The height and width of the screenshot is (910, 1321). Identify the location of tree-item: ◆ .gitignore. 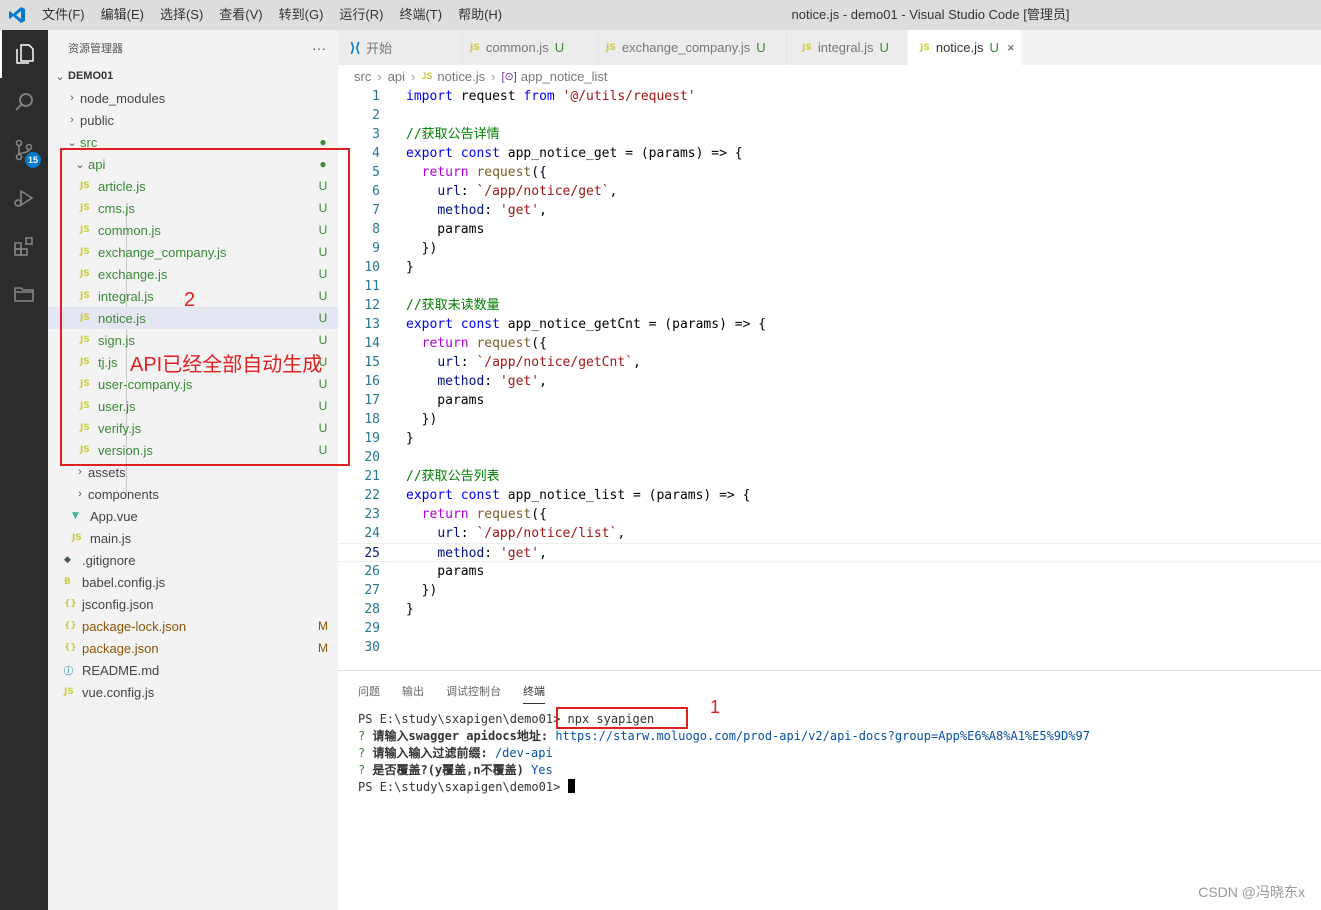
(193, 560).